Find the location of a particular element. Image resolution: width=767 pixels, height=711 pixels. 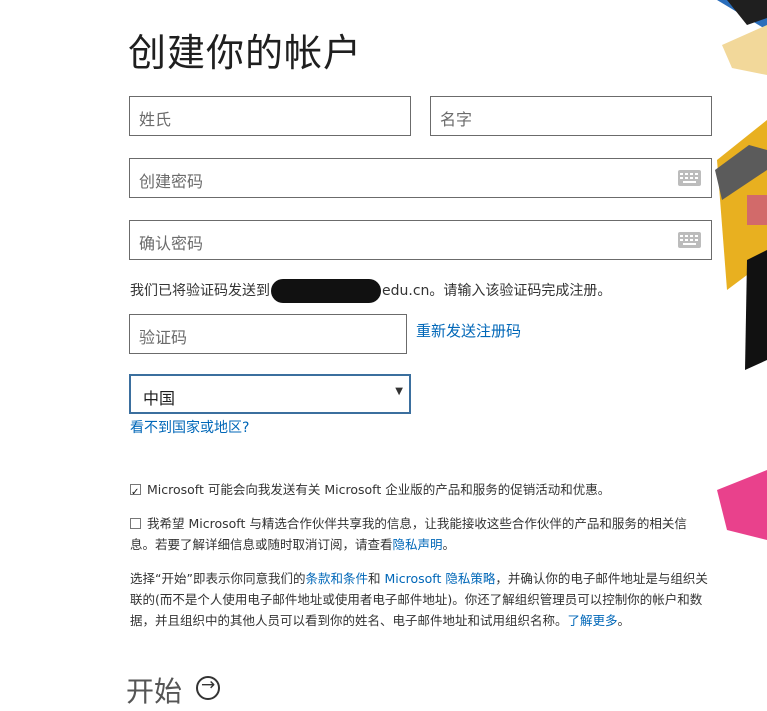

page-title: 创建你的帐户 is located at coordinates (245, 53).